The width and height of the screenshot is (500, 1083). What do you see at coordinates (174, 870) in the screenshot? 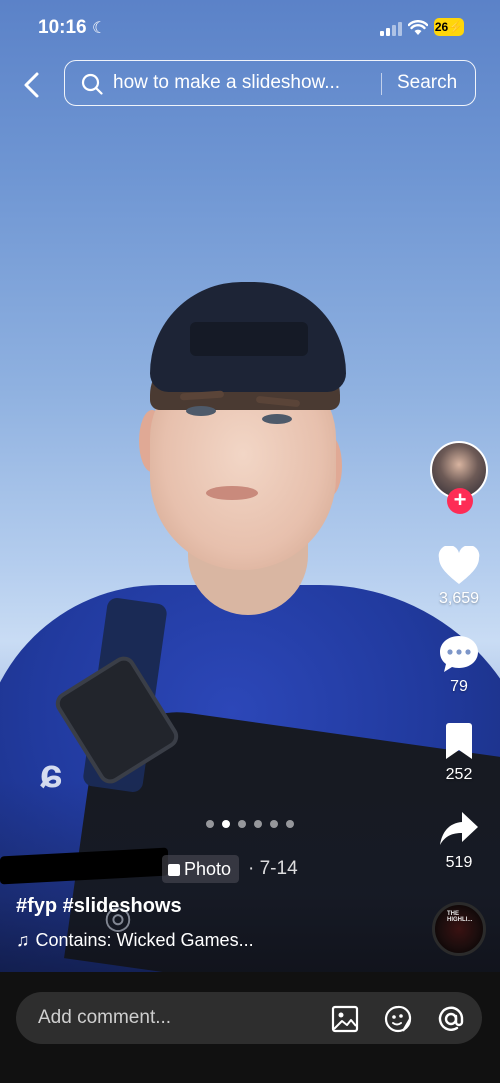
I see `photo-icon` at bounding box center [174, 870].